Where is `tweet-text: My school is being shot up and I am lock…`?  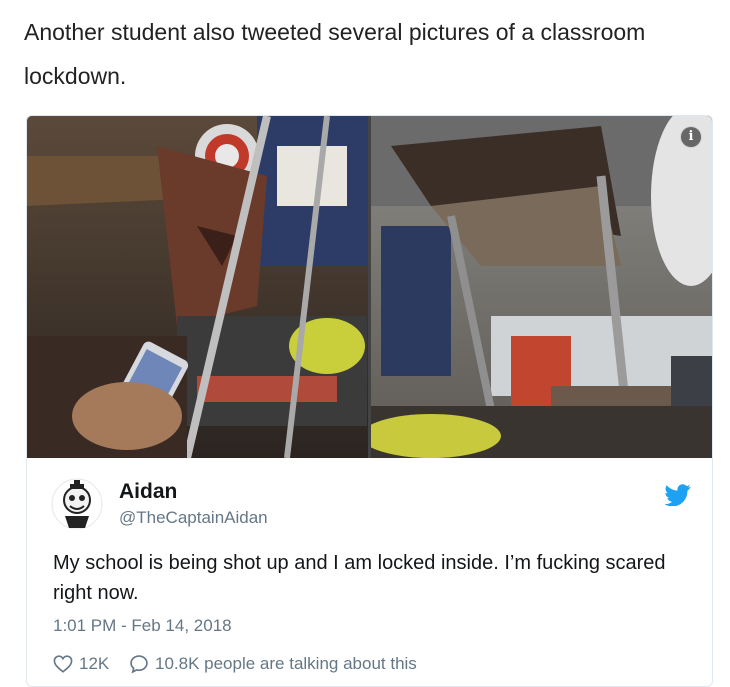
tweet-text: My school is being shot up and I am lock… is located at coordinates (359, 578).